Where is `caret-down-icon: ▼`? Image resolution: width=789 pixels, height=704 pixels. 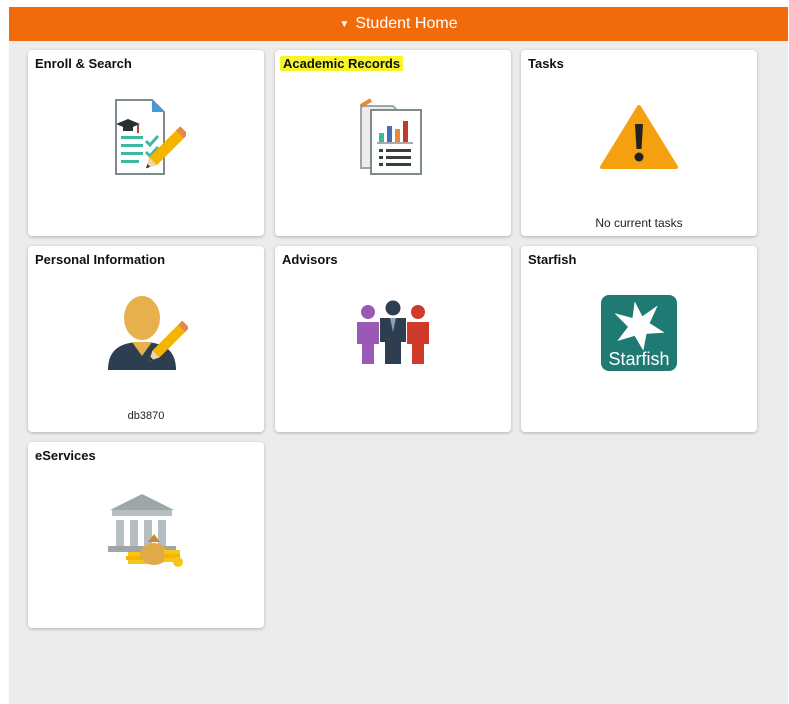
caret-down-icon: ▼ is located at coordinates (344, 24).